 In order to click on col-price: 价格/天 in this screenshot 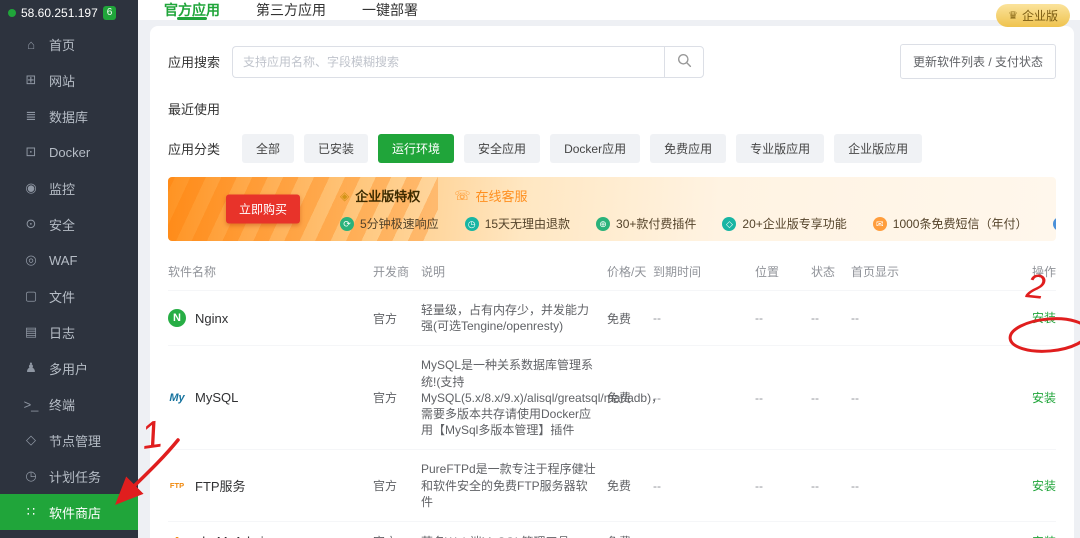, I will do `click(627, 272)`.